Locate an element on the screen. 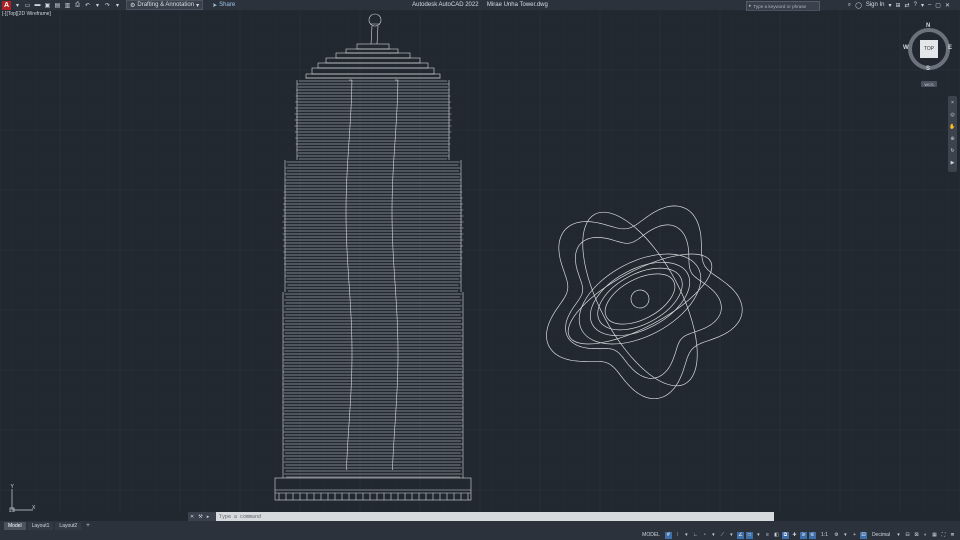 The height and width of the screenshot is (540, 960). workspace-label: Drafting & Annotation is located at coordinates (166, 5).